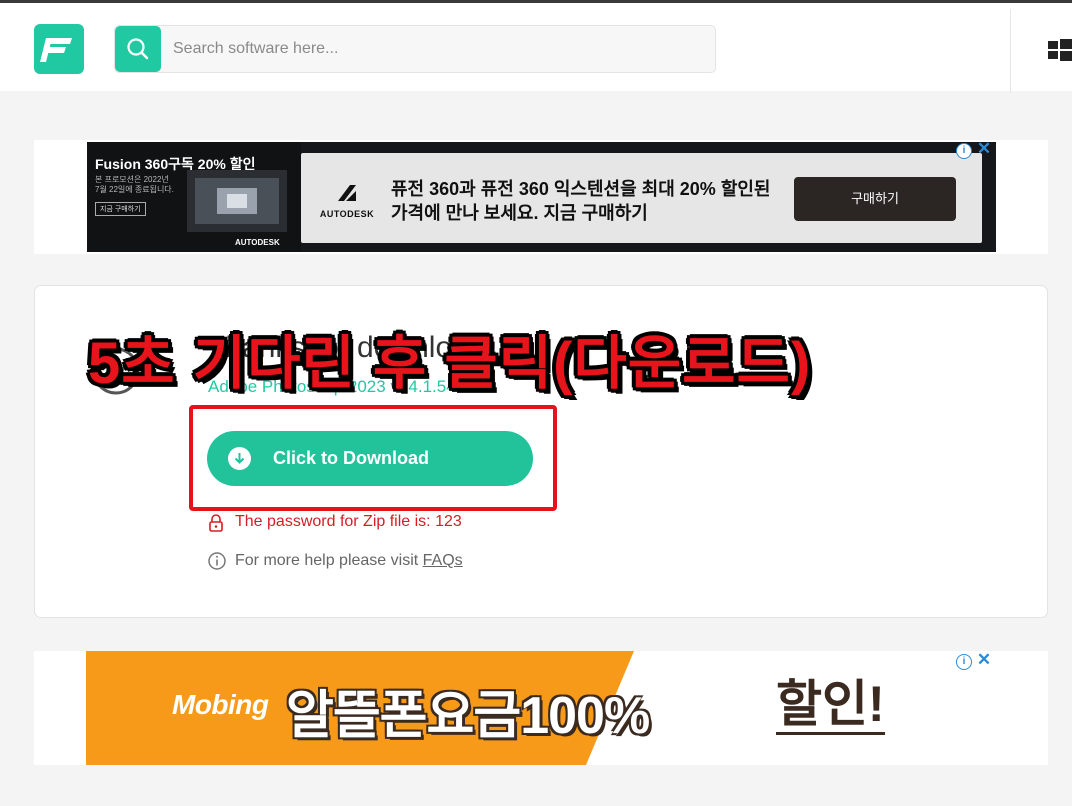  Describe the element at coordinates (56, 50) in the screenshot. I see `logo-f-icon` at that location.